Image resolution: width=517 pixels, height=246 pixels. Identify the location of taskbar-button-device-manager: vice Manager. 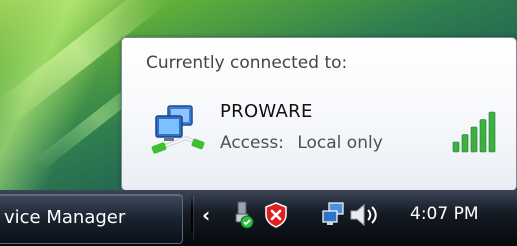
(91, 219).